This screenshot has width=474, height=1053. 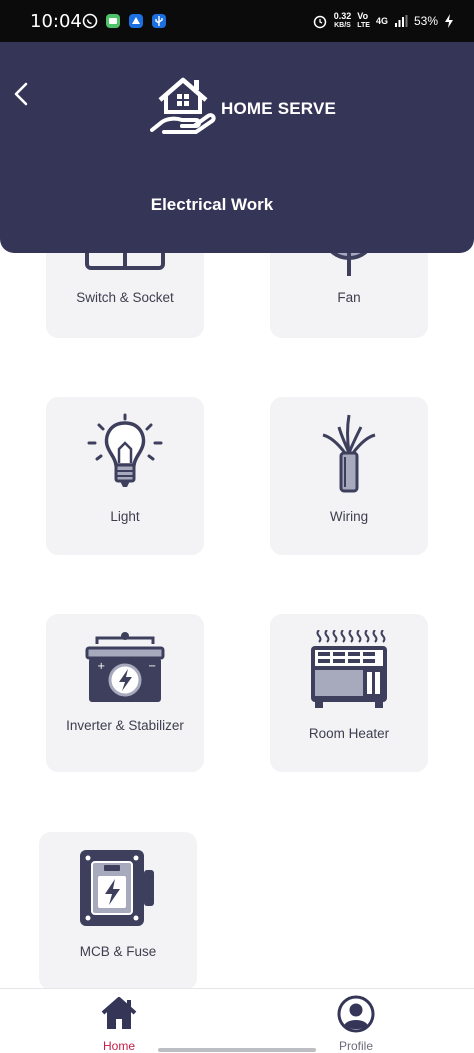 I want to click on service-card-mcb-fuse: MCB & Fuse, so click(x=118, y=911).